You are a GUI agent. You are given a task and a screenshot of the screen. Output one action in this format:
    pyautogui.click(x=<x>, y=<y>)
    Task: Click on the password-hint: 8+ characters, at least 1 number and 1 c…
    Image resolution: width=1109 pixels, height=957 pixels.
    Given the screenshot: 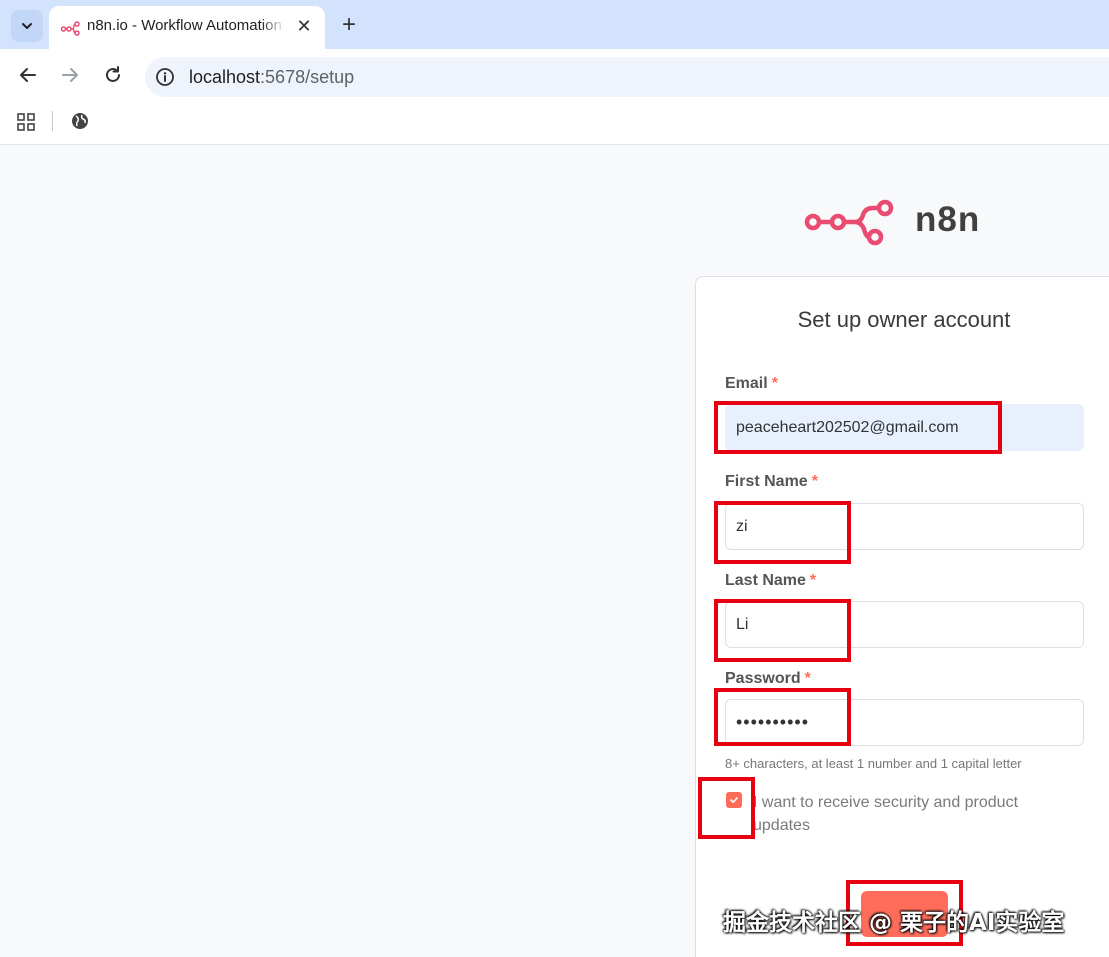 What is the action you would take?
    pyautogui.click(x=873, y=763)
    